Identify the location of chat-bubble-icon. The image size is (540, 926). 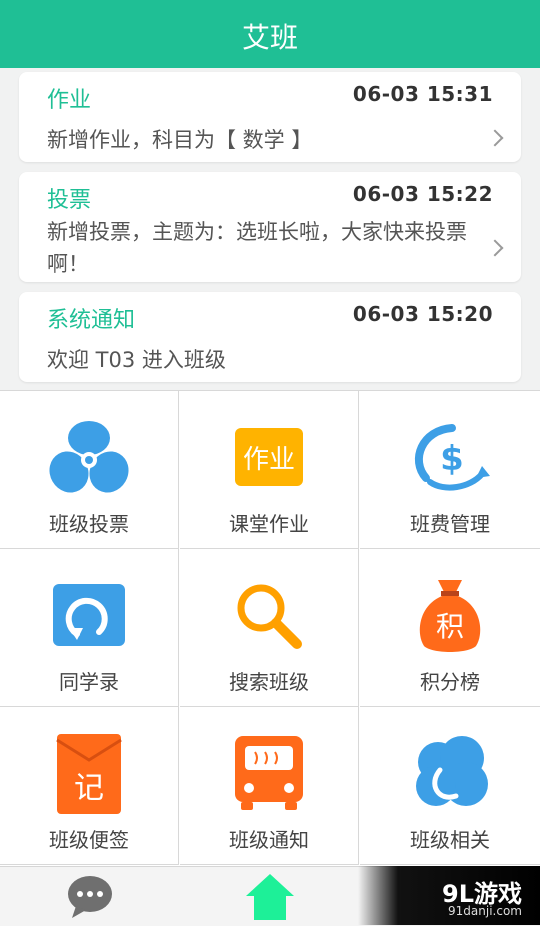
(90, 897).